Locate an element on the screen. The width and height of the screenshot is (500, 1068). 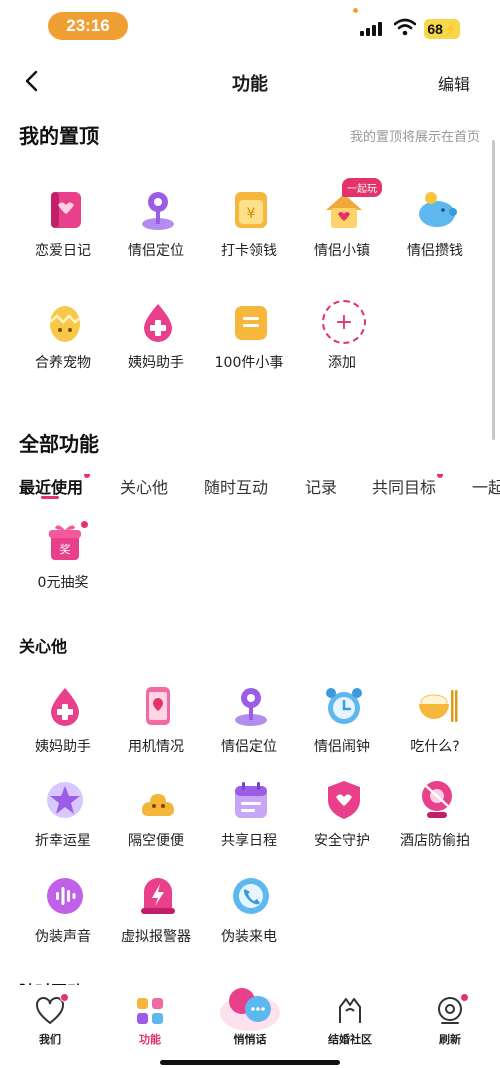
item-label: 折幸运星 is located at coordinates (63, 841).